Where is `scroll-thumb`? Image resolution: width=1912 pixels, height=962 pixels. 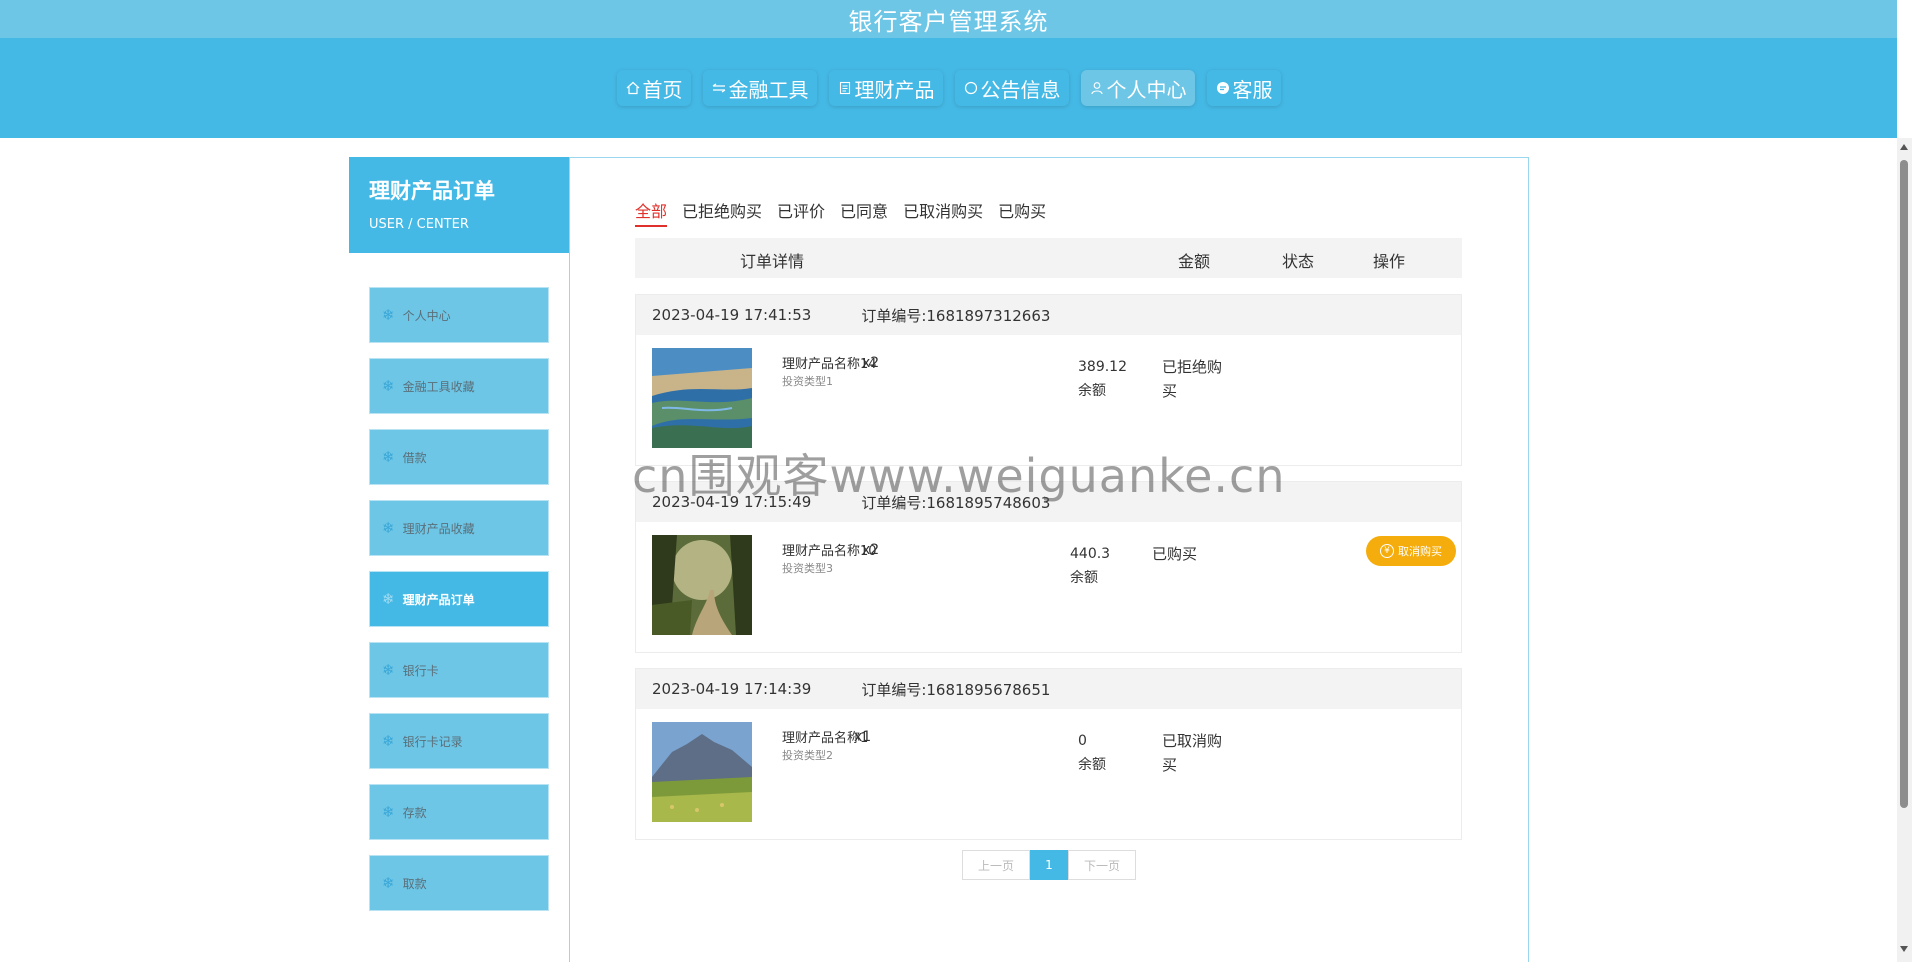 scroll-thumb is located at coordinates (1904, 484).